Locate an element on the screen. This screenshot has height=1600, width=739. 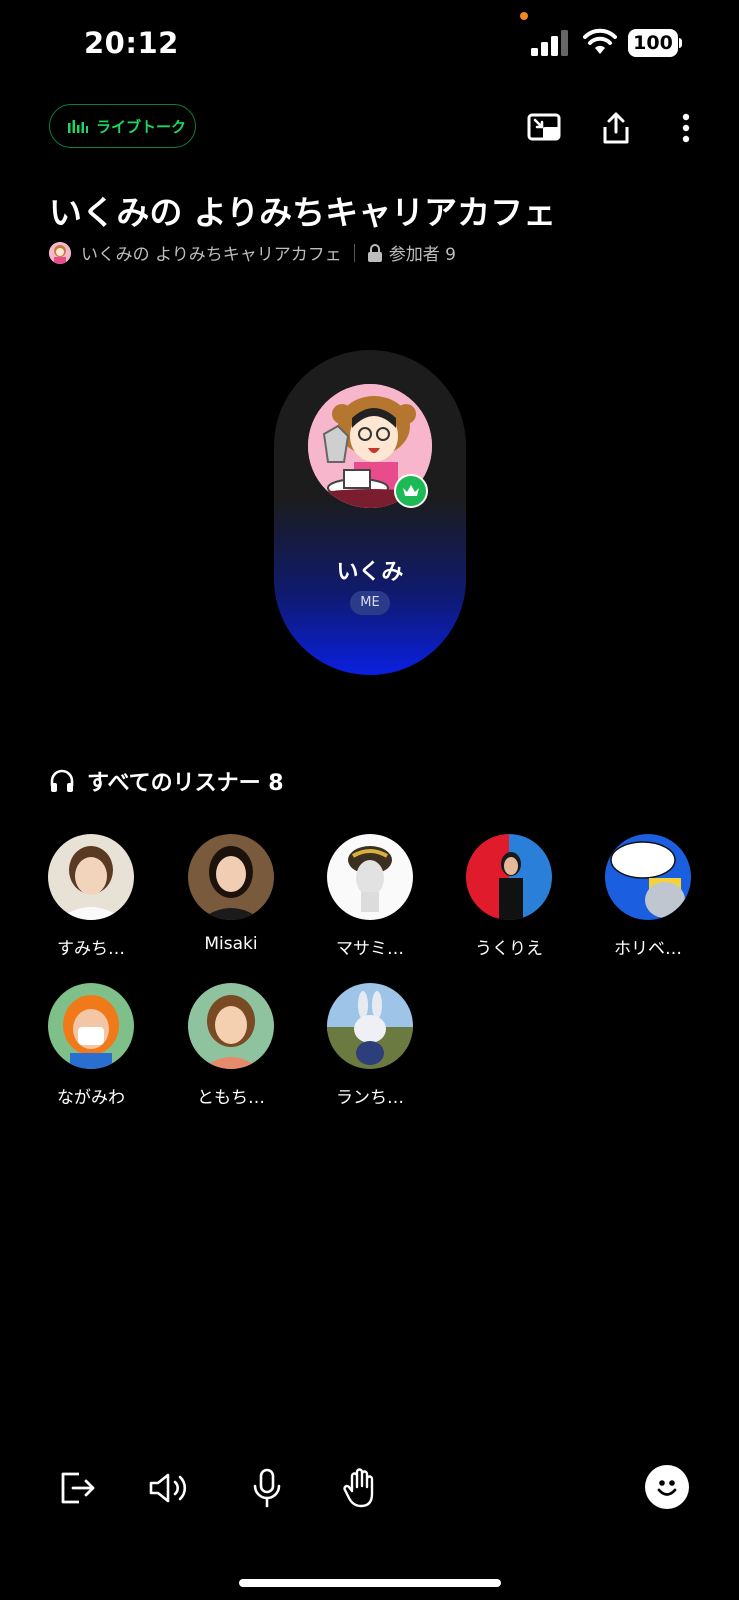
listener-item: うくりえ is located at coordinates (509, 896).